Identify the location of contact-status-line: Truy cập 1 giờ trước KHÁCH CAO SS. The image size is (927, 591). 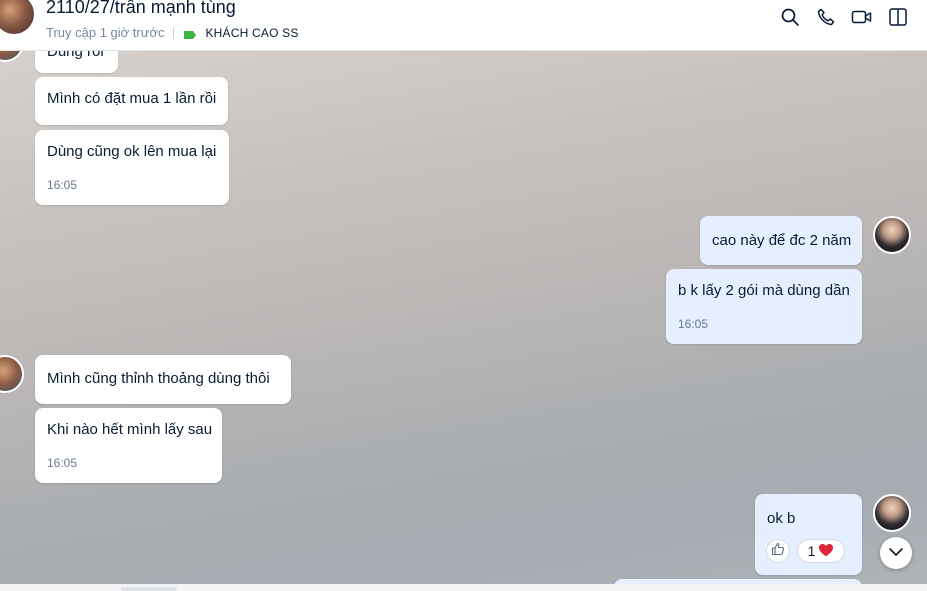
(172, 32).